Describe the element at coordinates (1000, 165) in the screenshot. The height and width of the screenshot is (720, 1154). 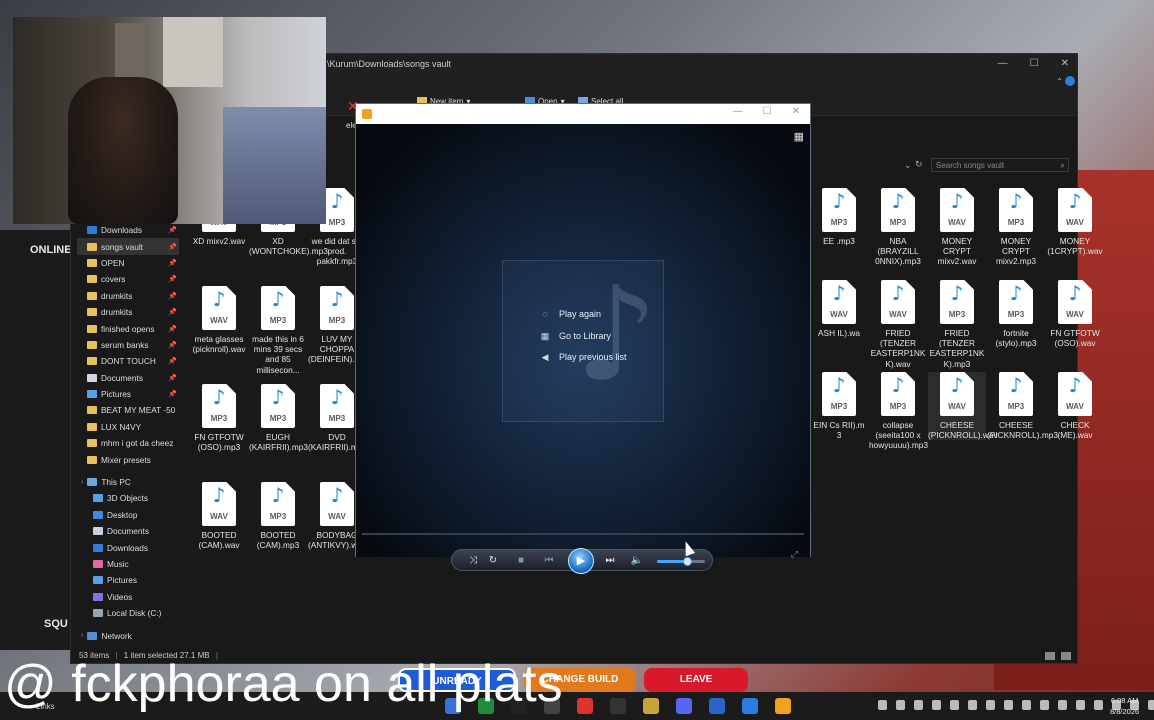
I see `search-input: Search songs vault ⌕` at that location.